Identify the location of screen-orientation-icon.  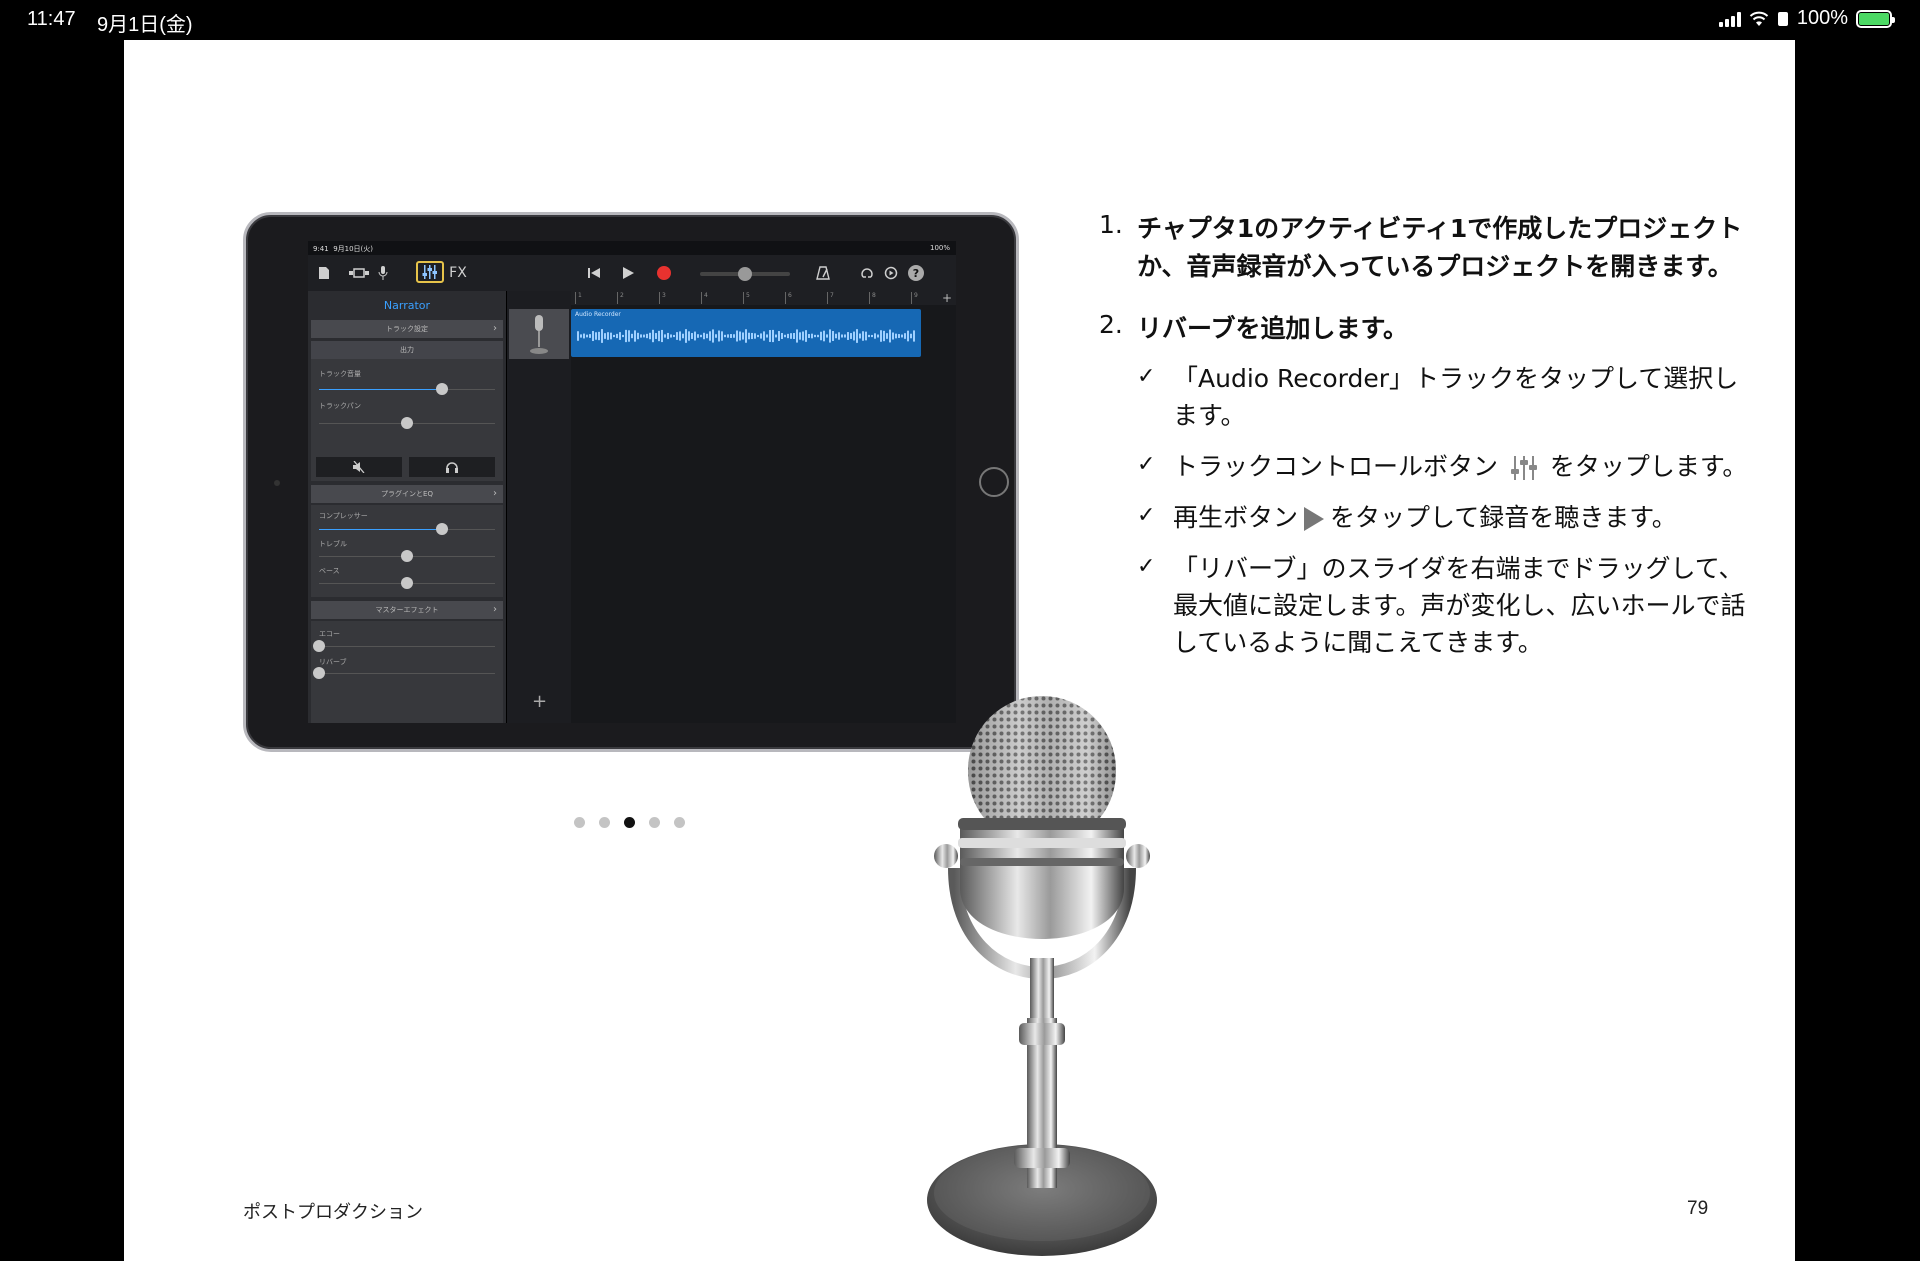
(1782, 18).